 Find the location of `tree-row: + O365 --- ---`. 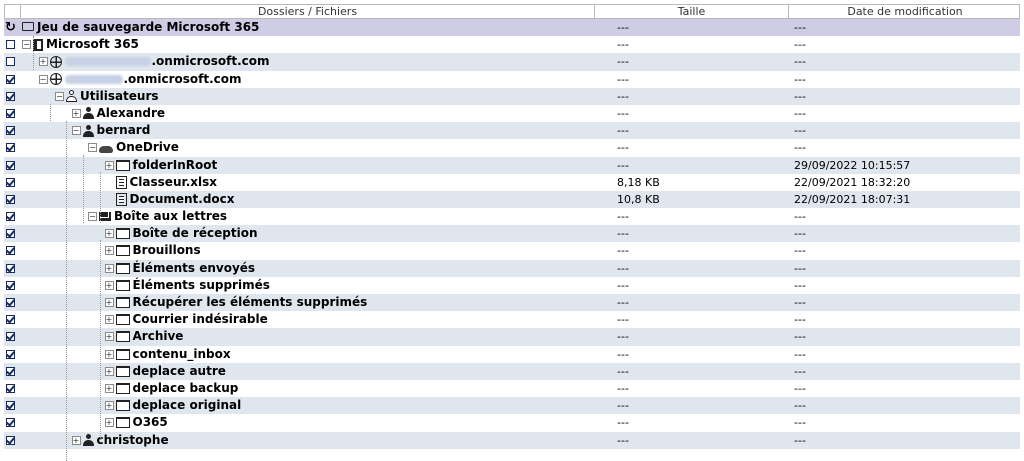

tree-row: + O365 --- --- is located at coordinates (512, 422).